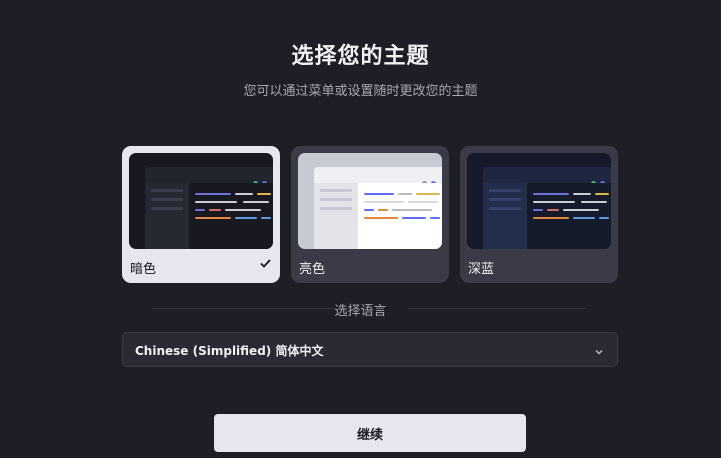  What do you see at coordinates (497, 308) in the screenshot?
I see `divider-right` at bounding box center [497, 308].